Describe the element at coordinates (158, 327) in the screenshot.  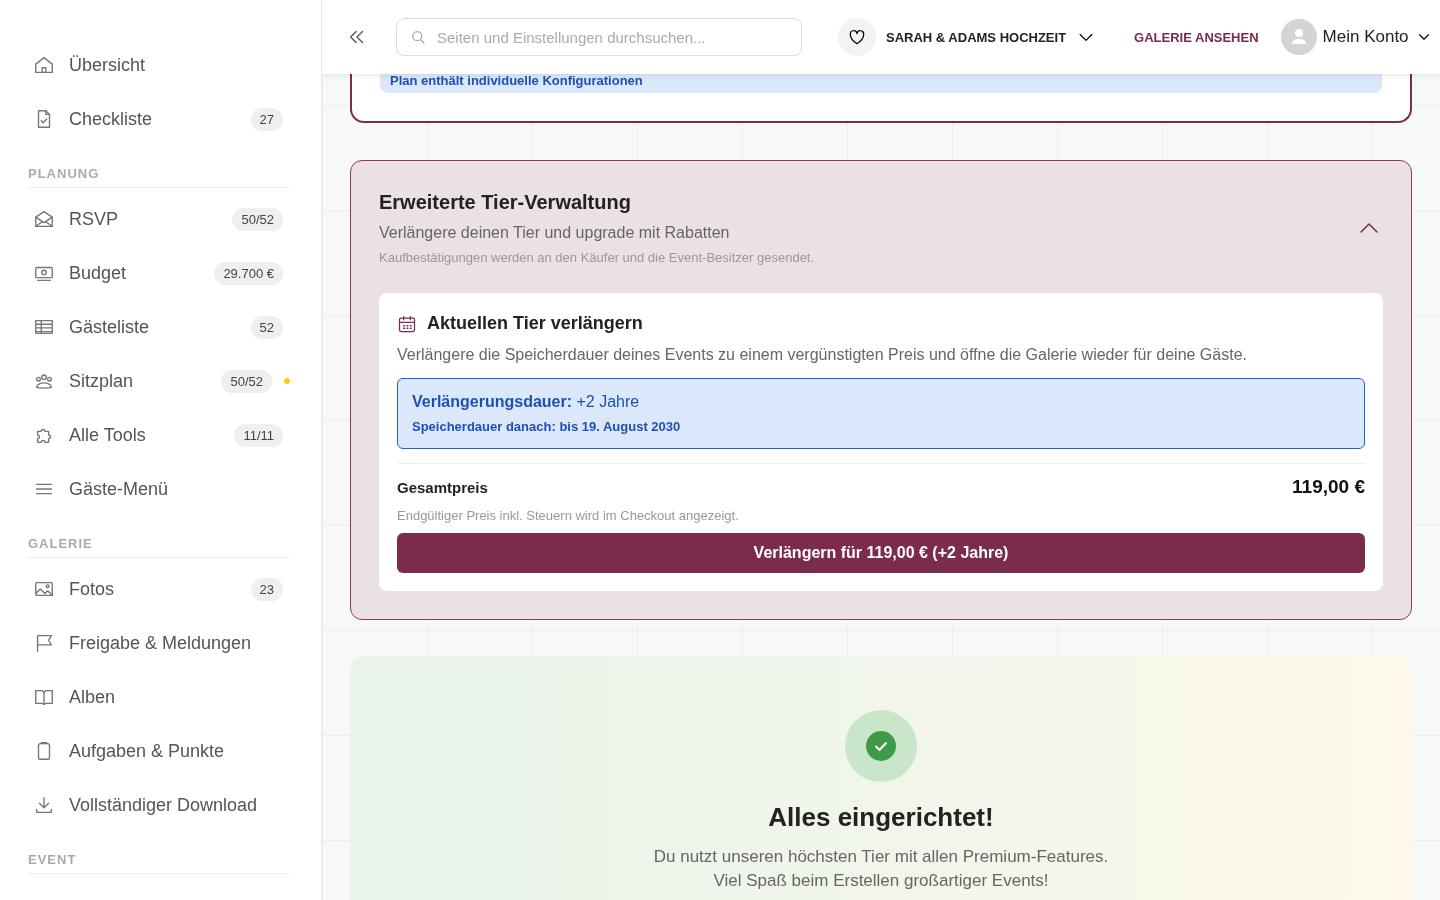
I see `sidebar-item: Gästeliste 52` at that location.